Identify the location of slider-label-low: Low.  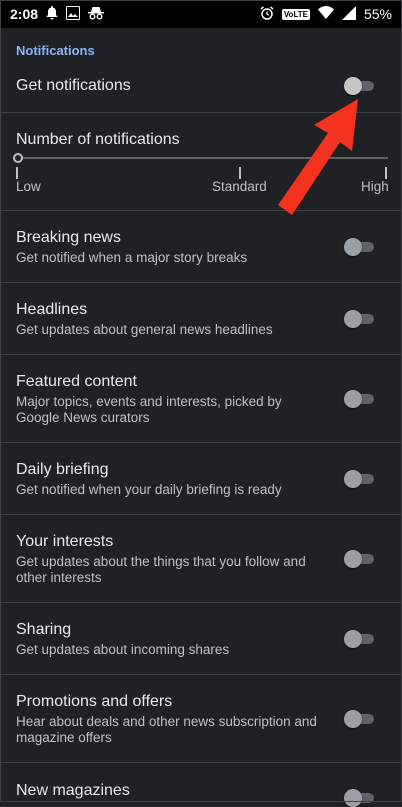
(28, 186).